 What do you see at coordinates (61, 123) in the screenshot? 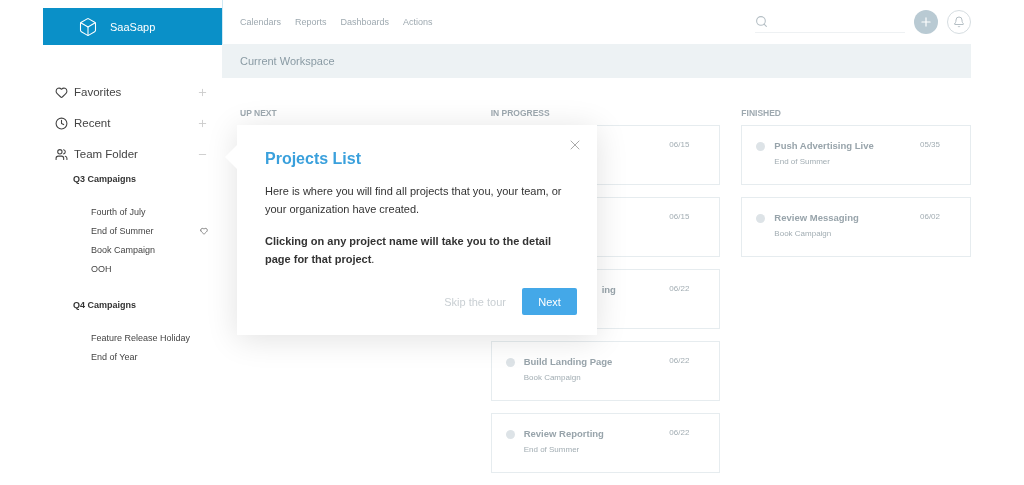
I see `clock-icon` at bounding box center [61, 123].